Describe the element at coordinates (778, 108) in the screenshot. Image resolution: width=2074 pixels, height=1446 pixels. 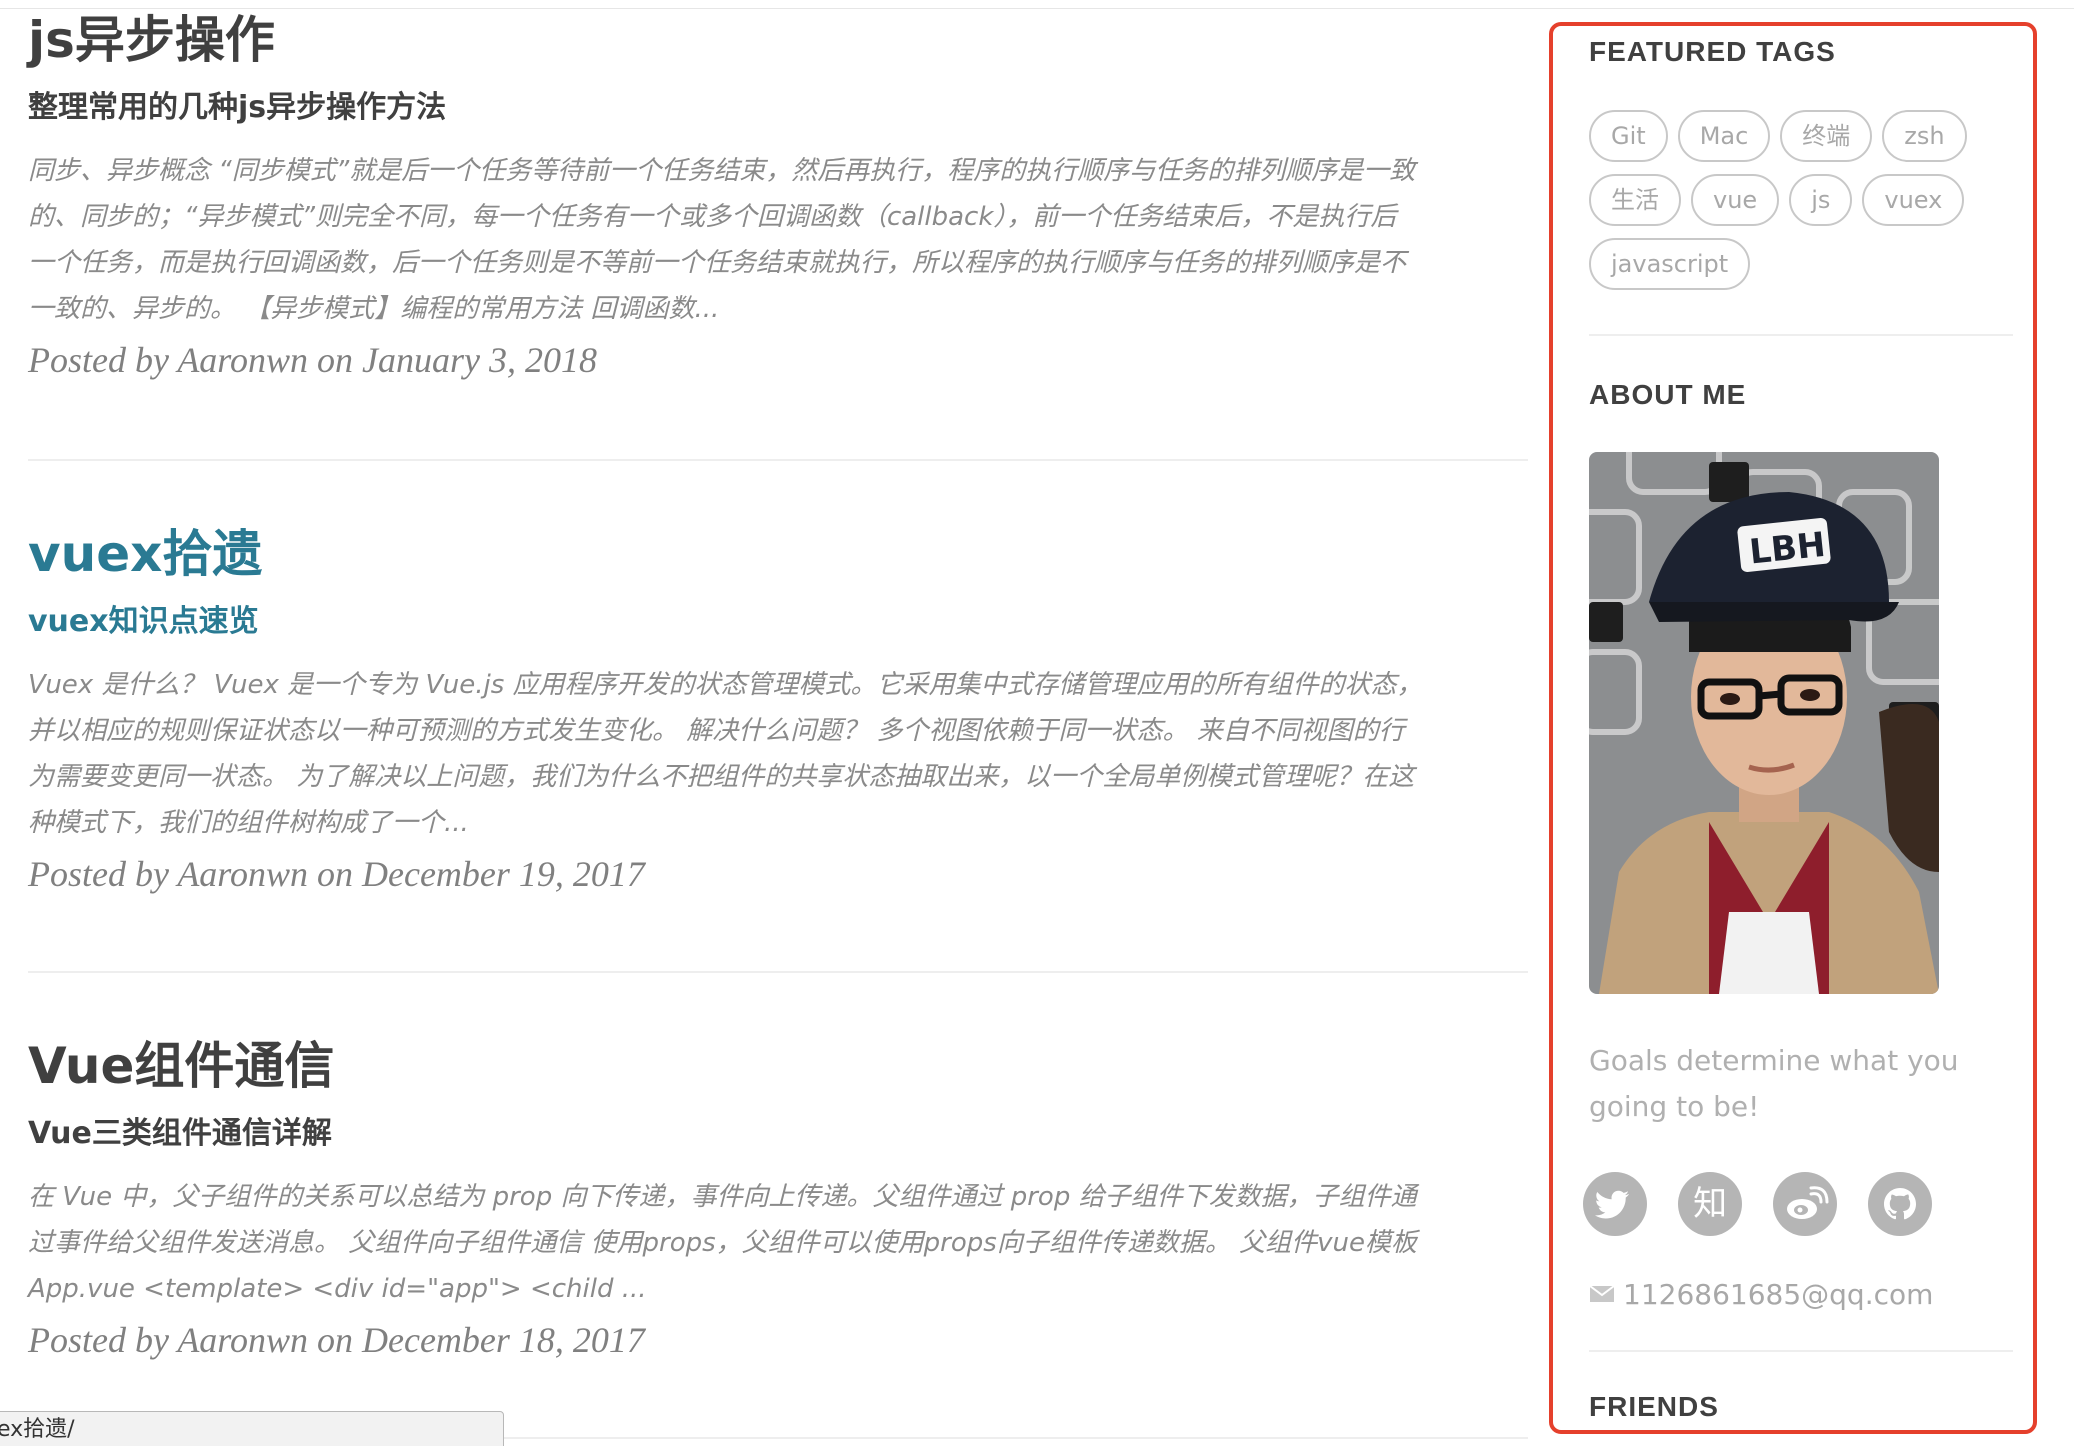
I see `post-subtitle-link: 整理常用的几种js异步操作方法` at that location.